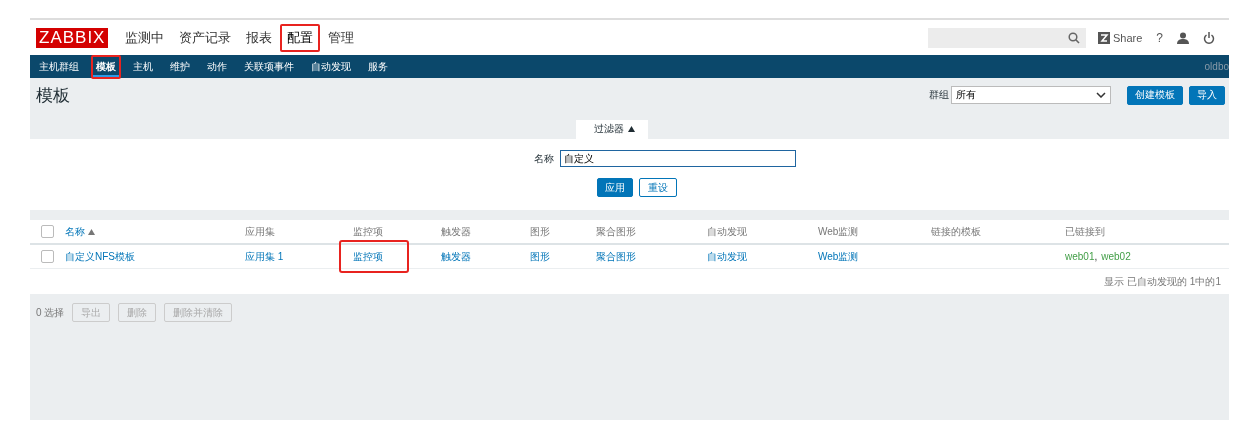  What do you see at coordinates (1120, 37) in the screenshot?
I see `share-link: Share` at bounding box center [1120, 37].